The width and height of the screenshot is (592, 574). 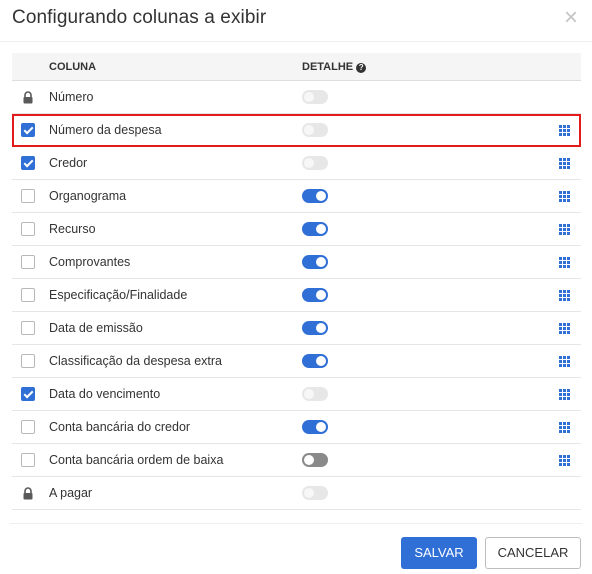 What do you see at coordinates (361, 68) in the screenshot?
I see `help-icon: ?` at bounding box center [361, 68].